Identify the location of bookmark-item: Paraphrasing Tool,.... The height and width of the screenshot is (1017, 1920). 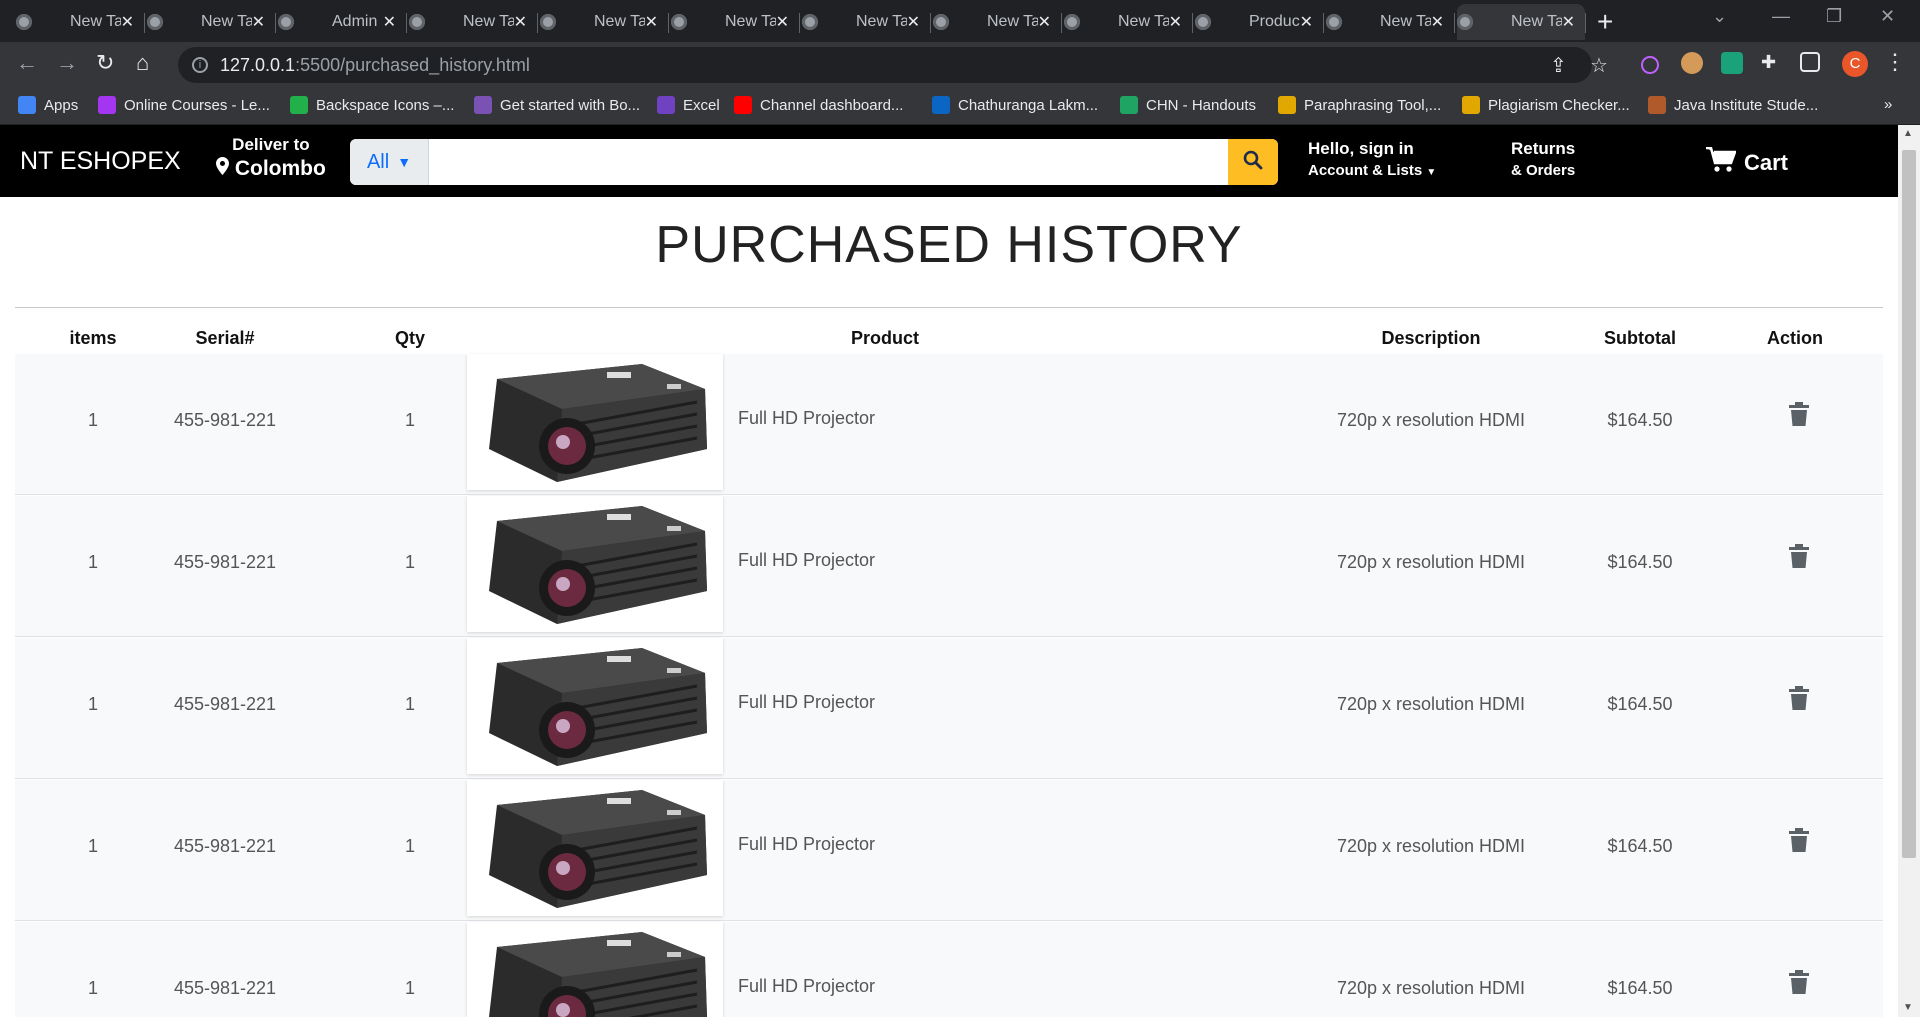
(1359, 105).